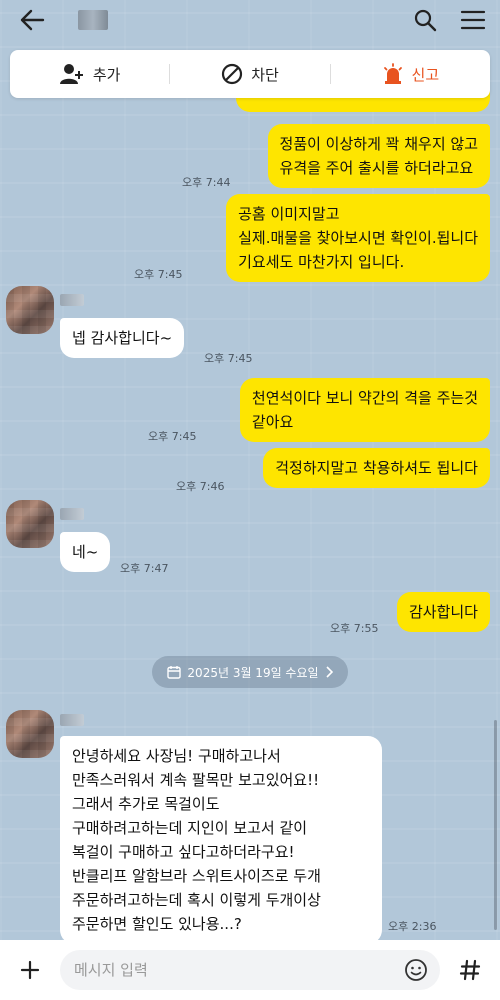 This screenshot has height=1000, width=500. I want to click on scrollbar, so click(495, 825).